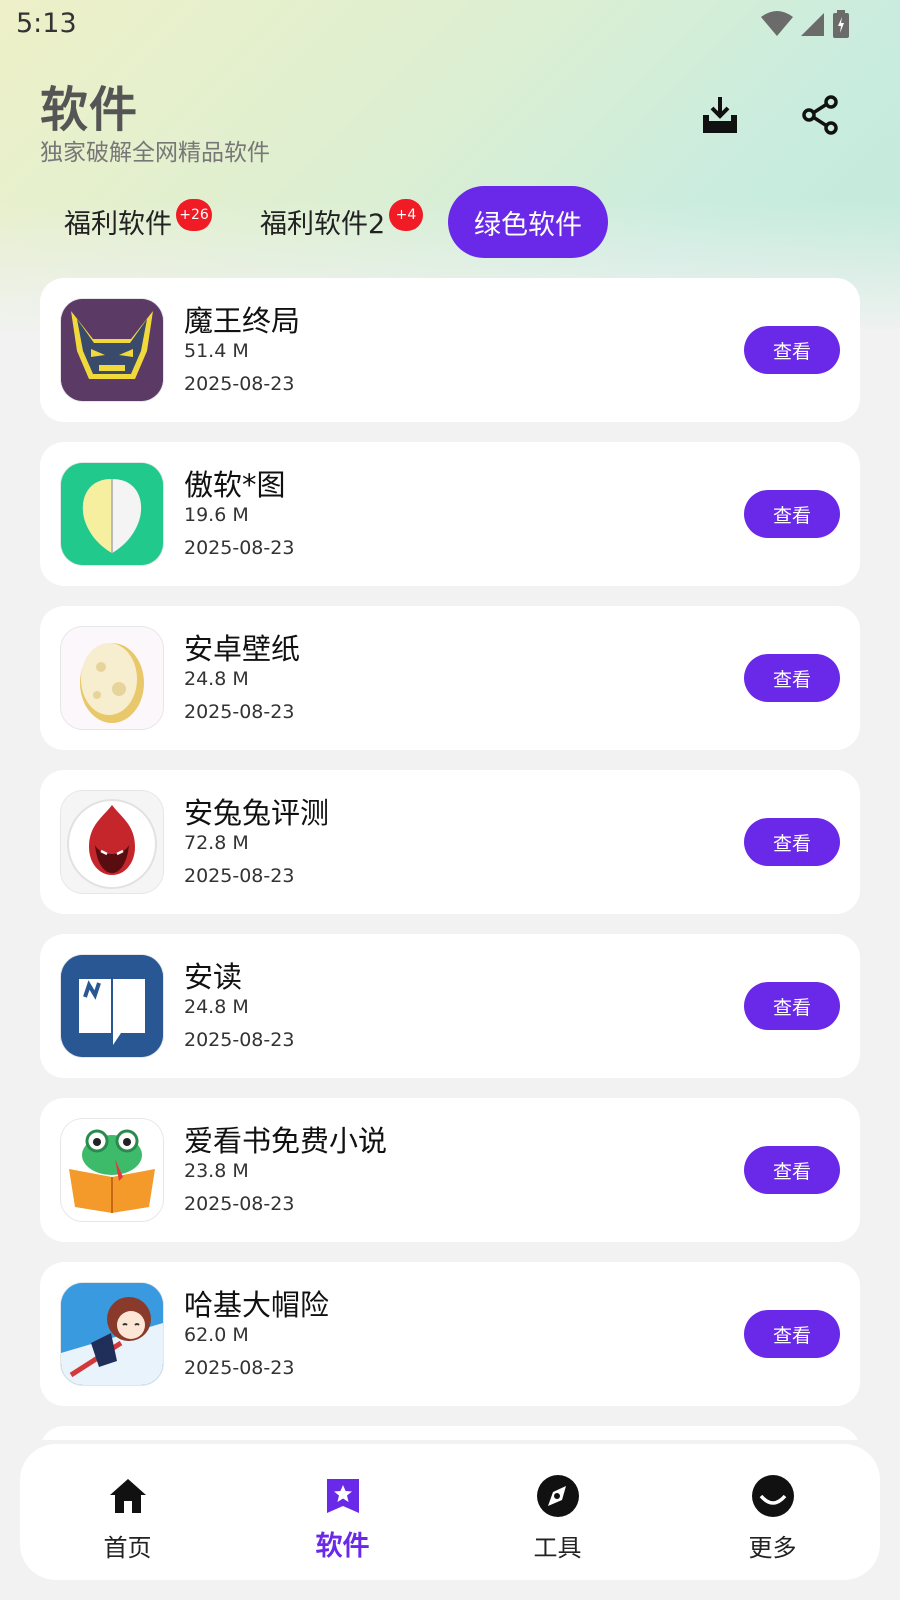  I want to click on app-name: 傲软*图, so click(235, 485).